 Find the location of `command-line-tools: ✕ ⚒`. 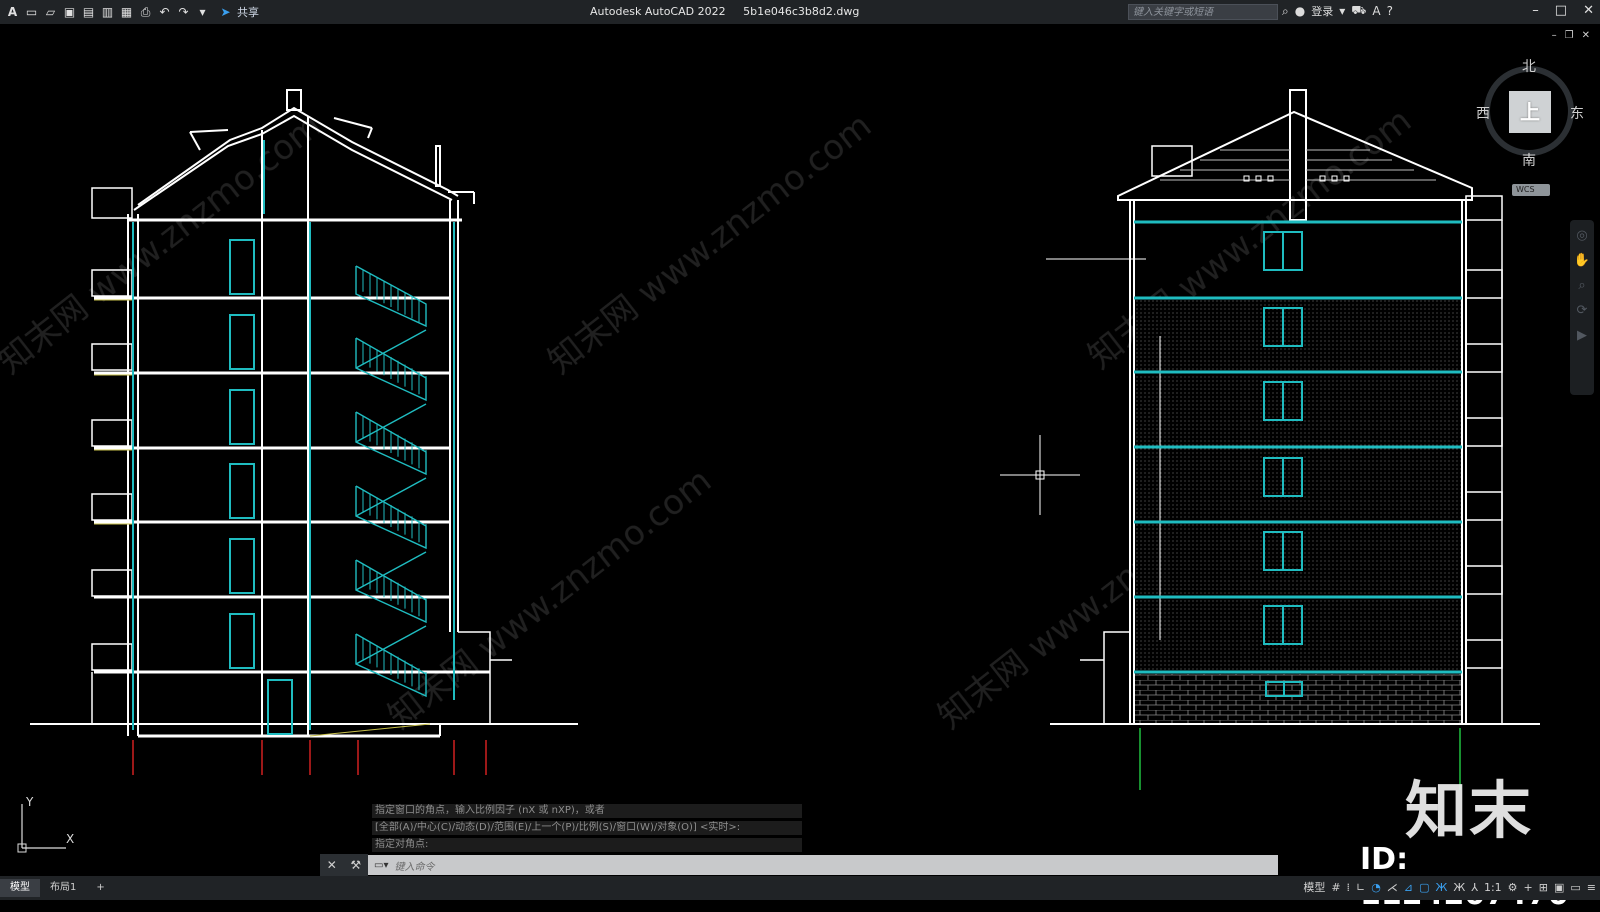

command-line-tools: ✕ ⚒ is located at coordinates (344, 865).